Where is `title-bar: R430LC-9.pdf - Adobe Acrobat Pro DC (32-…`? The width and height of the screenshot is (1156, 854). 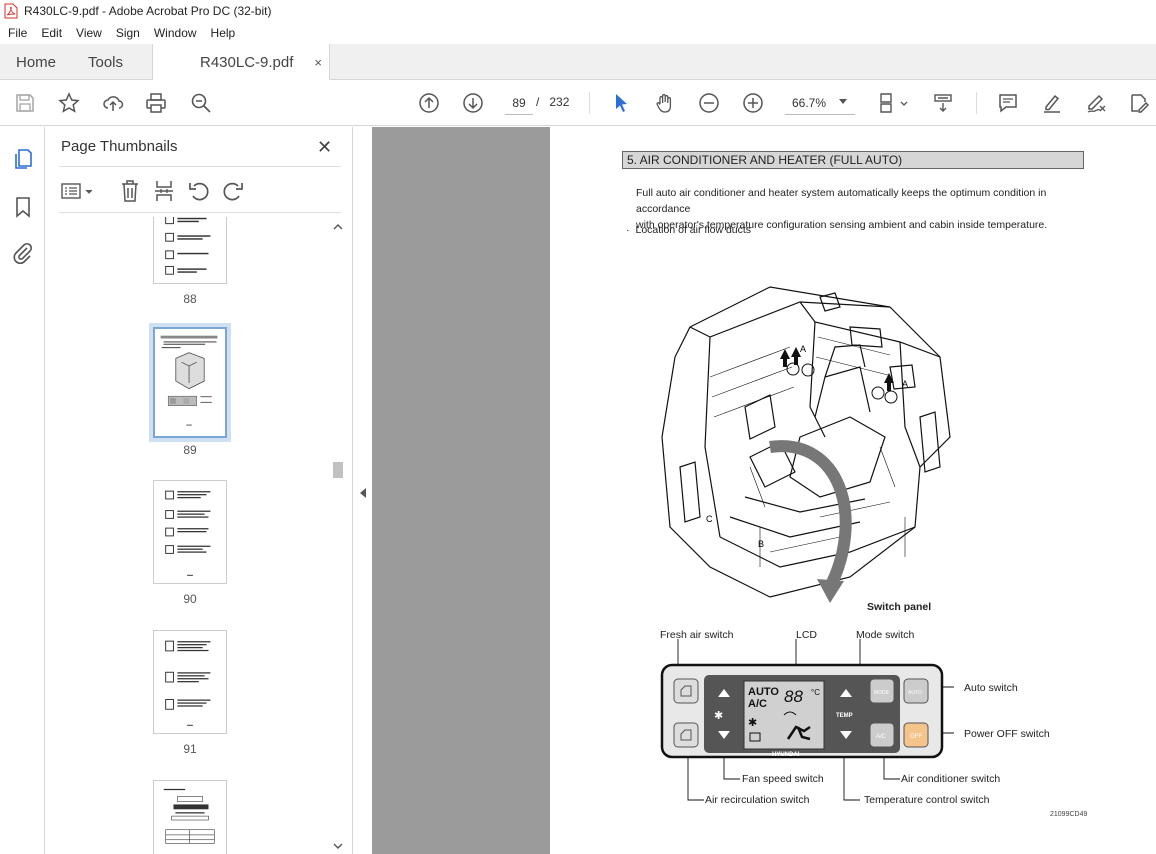 title-bar: R430LC-9.pdf - Adobe Acrobat Pro DC (32-… is located at coordinates (578, 11).